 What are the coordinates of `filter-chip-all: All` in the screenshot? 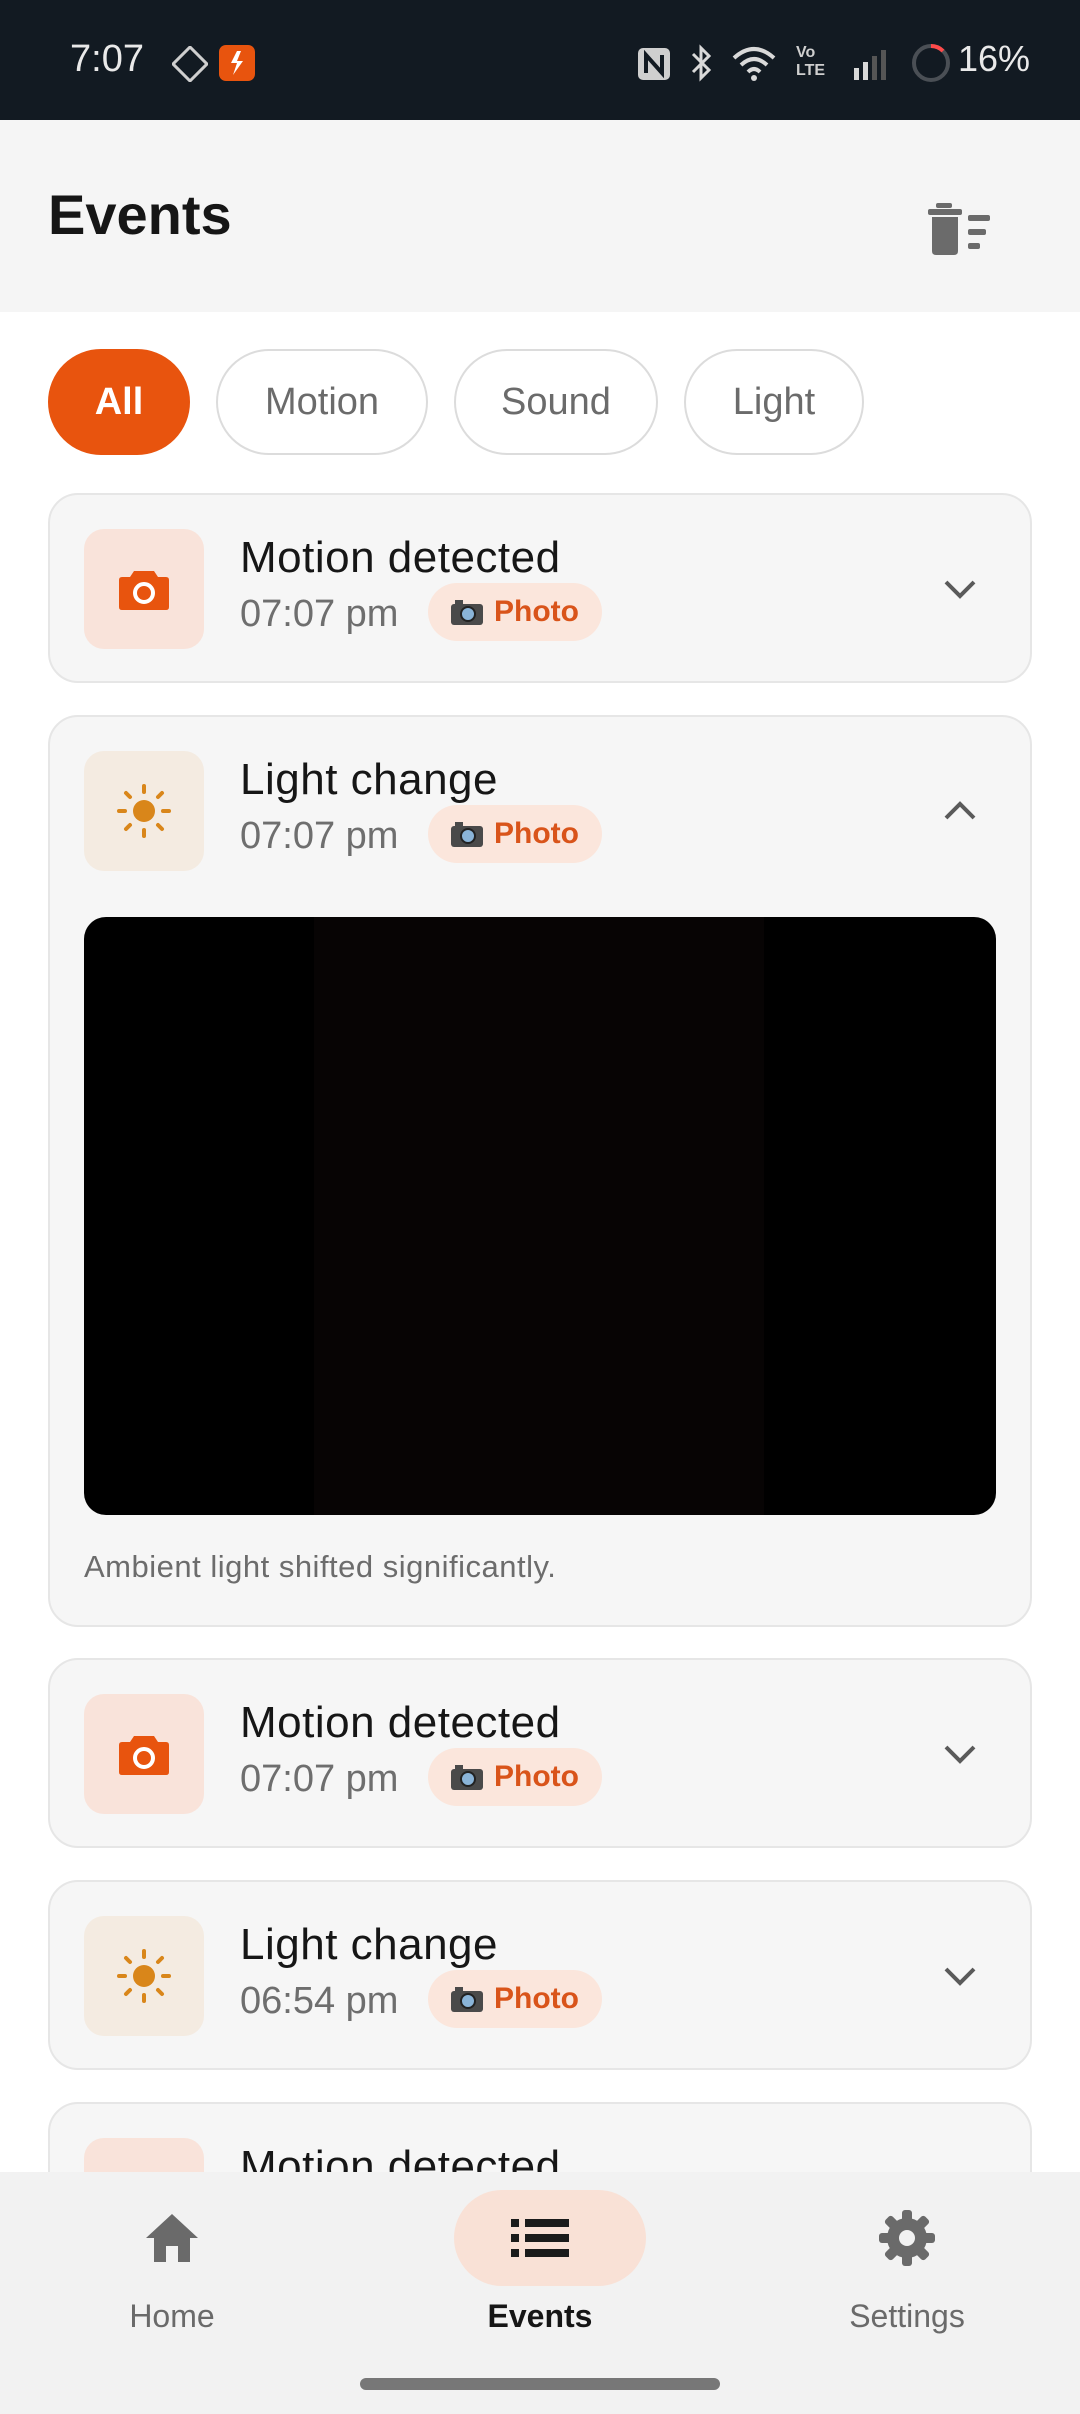 It's located at (119, 402).